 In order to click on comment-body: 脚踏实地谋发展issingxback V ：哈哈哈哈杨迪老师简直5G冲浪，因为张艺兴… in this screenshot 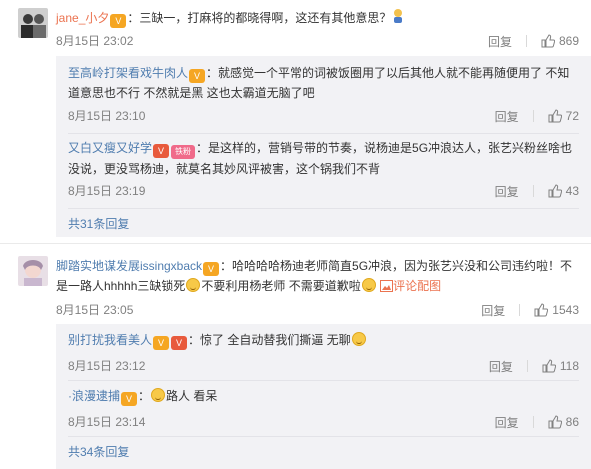, I will do `click(317, 276)`.